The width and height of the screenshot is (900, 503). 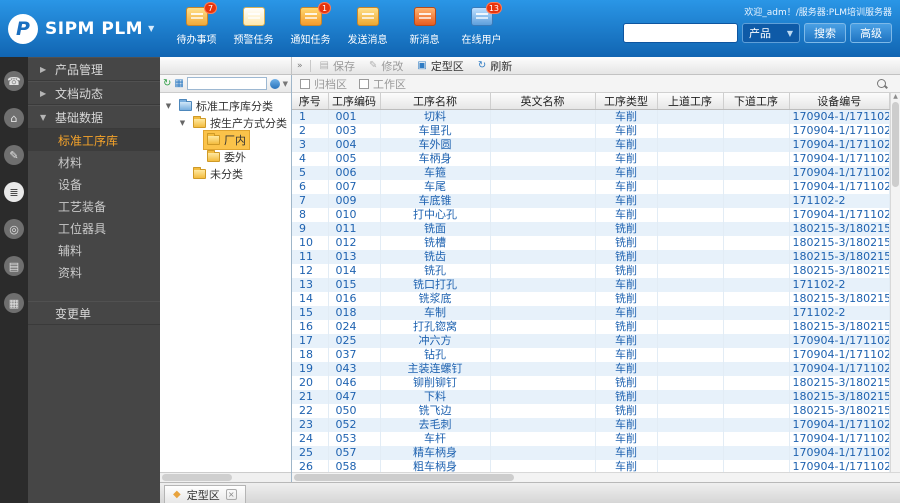 I want to click on sidebar-item: 变更单, so click(x=94, y=313).